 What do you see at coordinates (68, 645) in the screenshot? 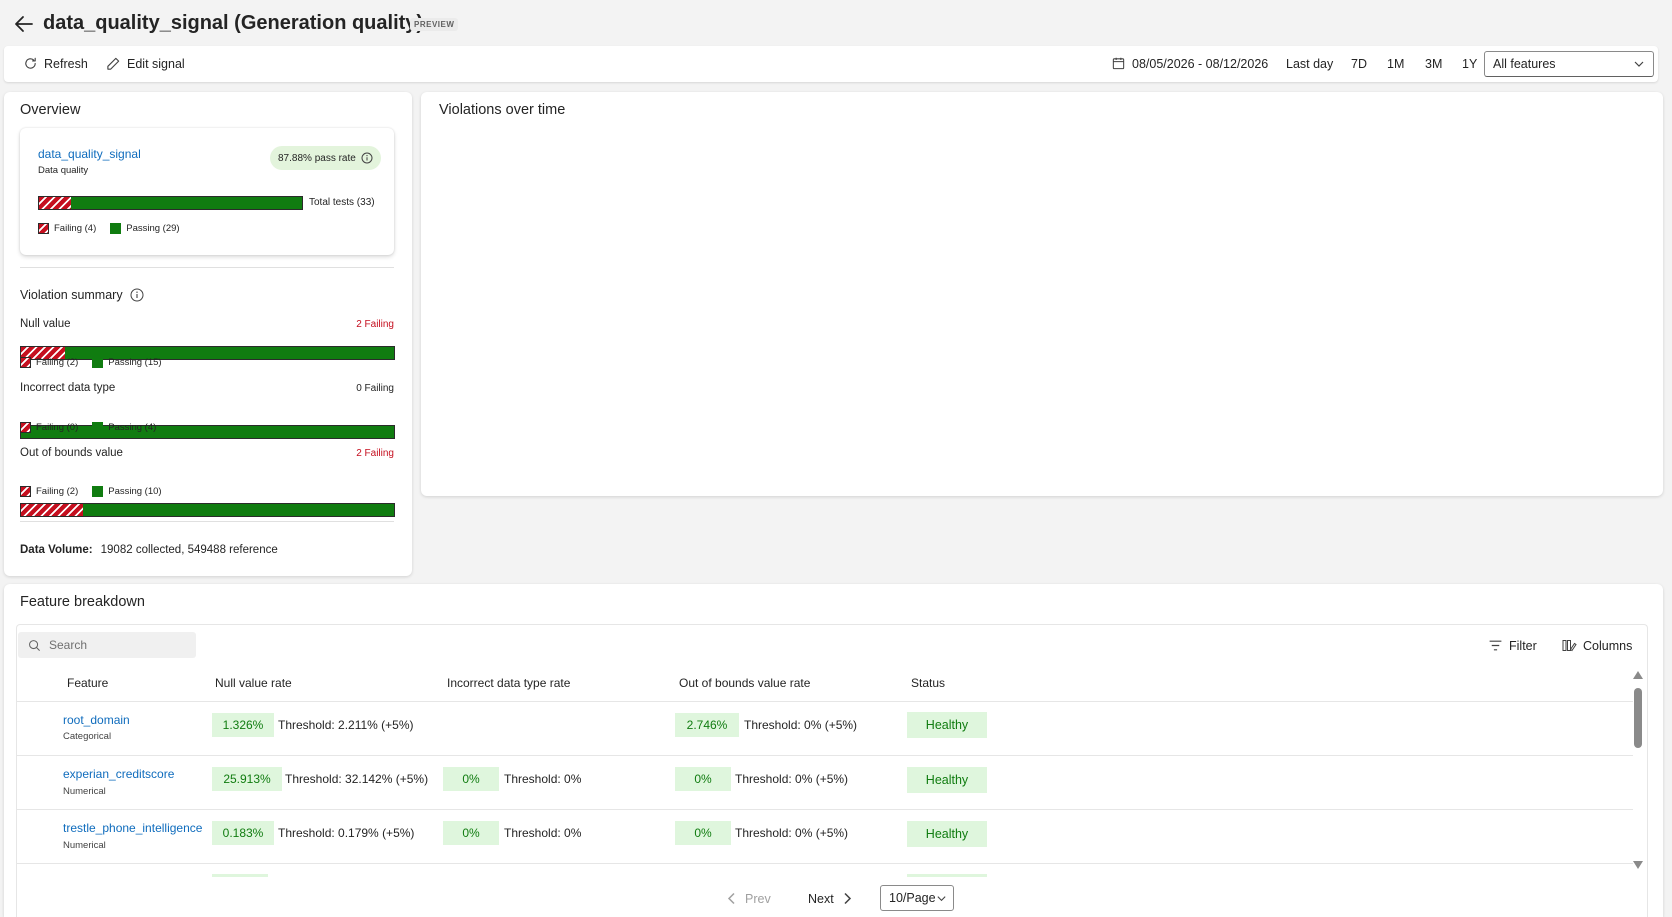
I see `search-placeholder: Search` at bounding box center [68, 645].